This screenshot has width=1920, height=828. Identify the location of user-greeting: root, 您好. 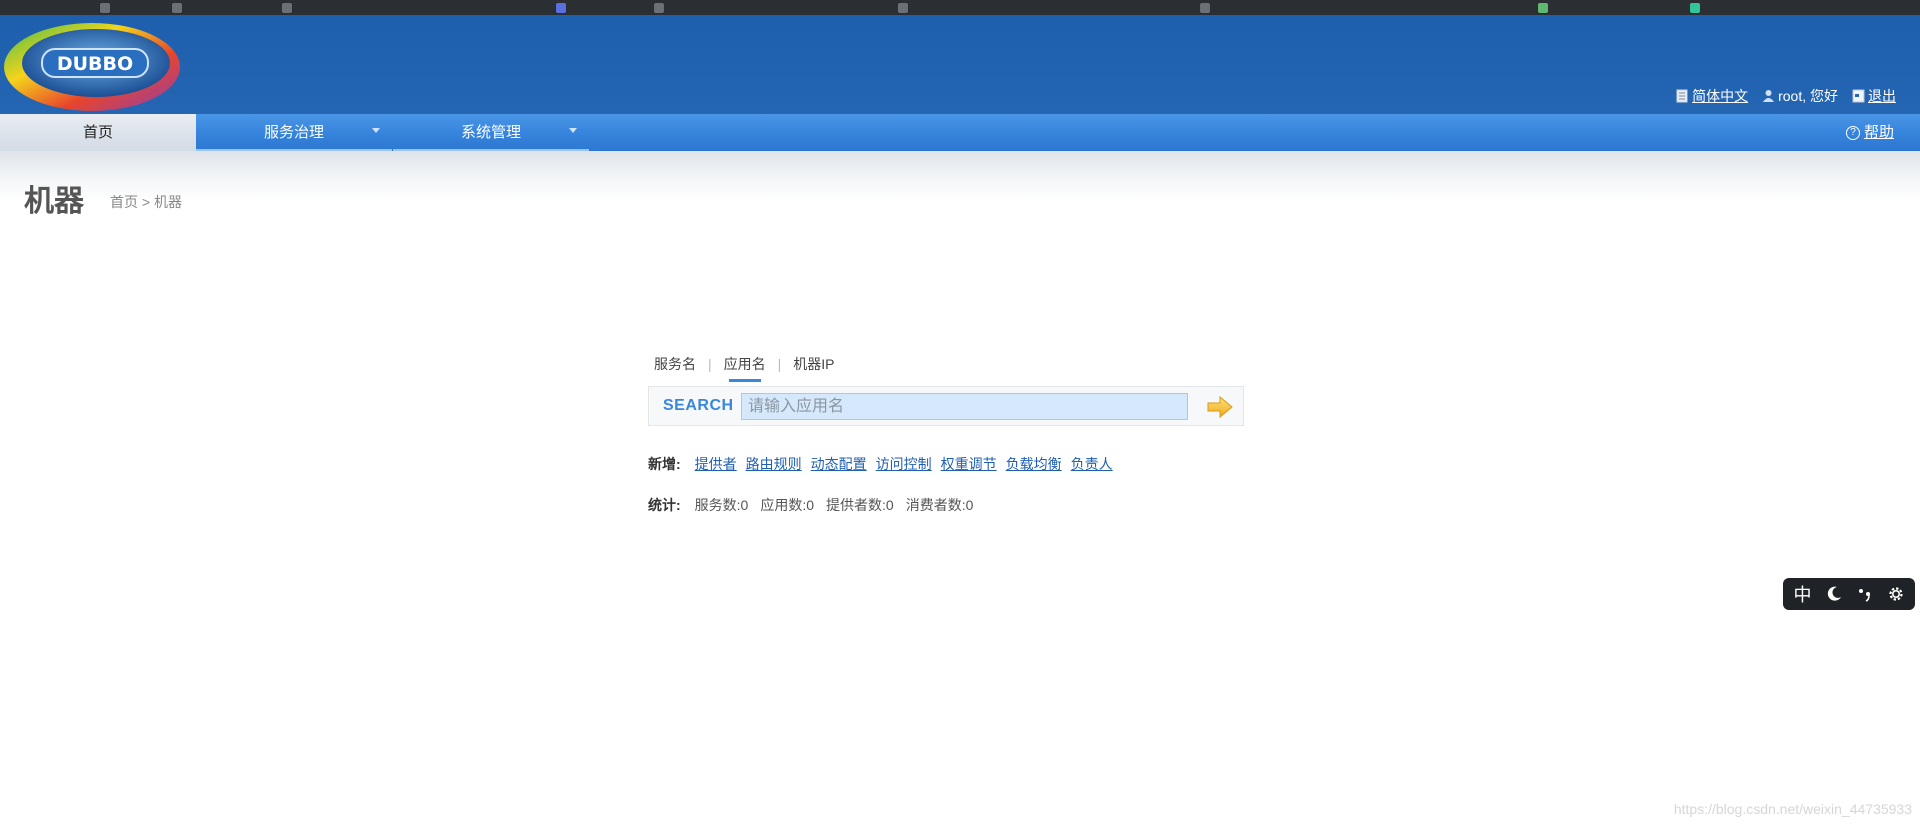
(1808, 96).